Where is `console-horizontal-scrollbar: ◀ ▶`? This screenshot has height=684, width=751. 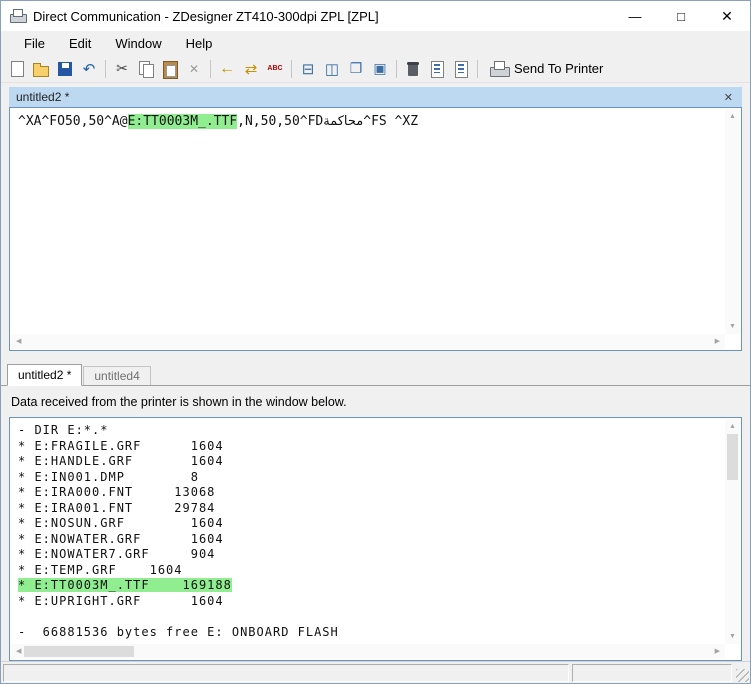 console-horizontal-scrollbar: ◀ ▶ is located at coordinates (368, 651).